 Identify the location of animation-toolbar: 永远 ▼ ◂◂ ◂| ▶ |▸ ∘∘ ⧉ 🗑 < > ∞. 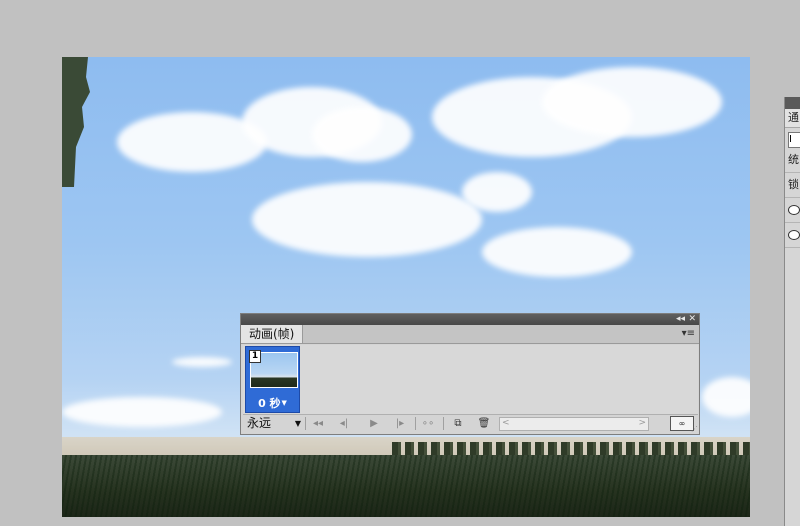
(470, 423).